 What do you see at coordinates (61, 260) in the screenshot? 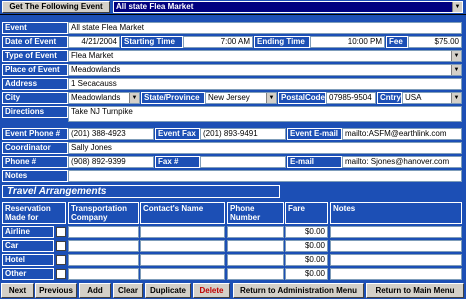
I see `hotel-checkbox` at bounding box center [61, 260].